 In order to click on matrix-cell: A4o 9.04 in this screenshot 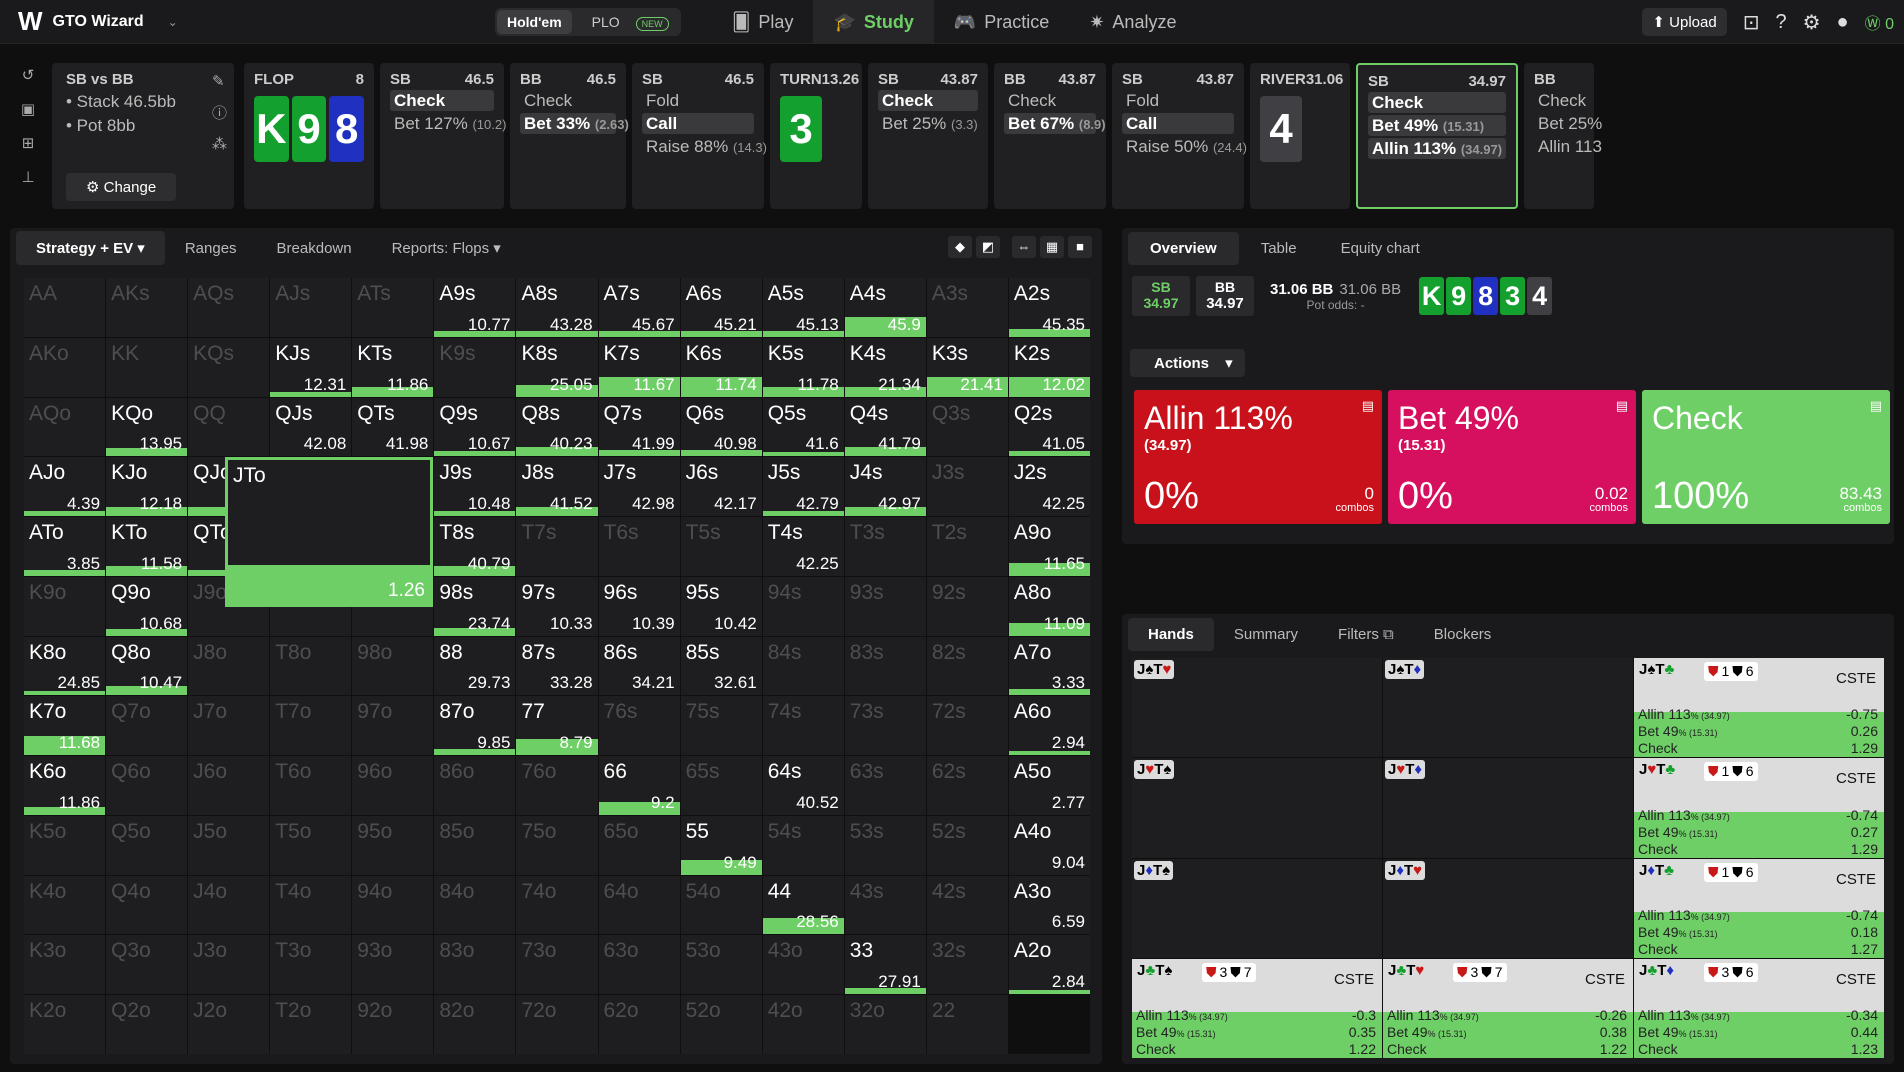, I will do `click(1049, 845)`.